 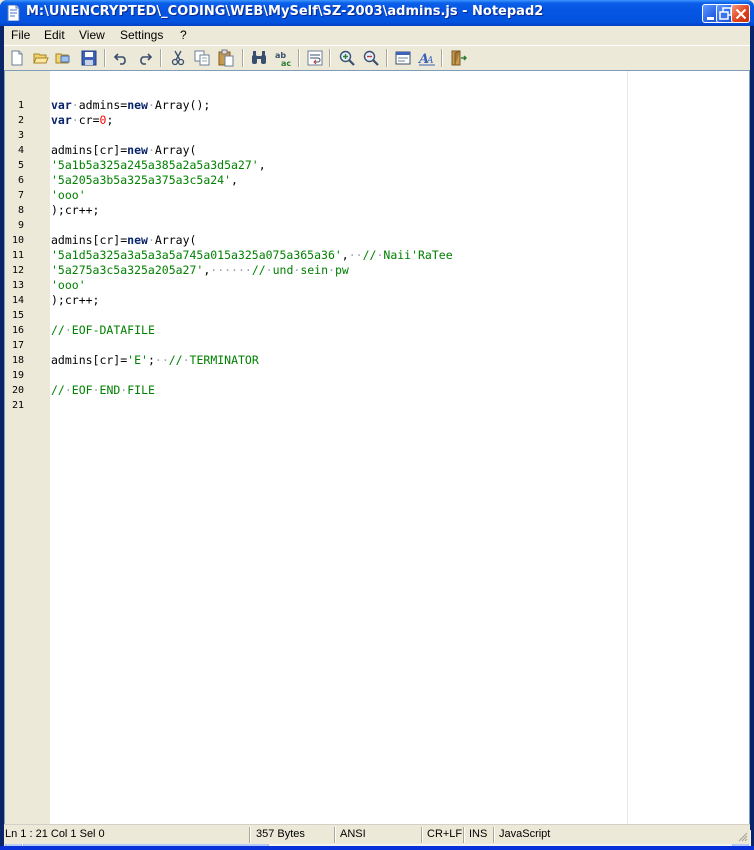 I want to click on code-line: admins[cr]='E';··//·TERMINATOR, so click(x=155, y=360).